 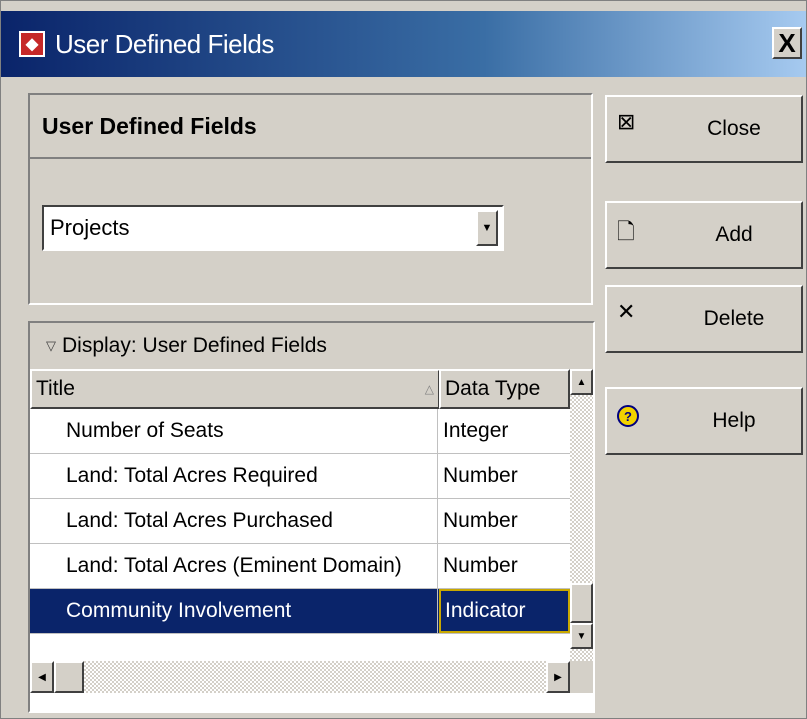 I want to click on grid-caption: ▽ Display: User Defined Fields, so click(x=311, y=346).